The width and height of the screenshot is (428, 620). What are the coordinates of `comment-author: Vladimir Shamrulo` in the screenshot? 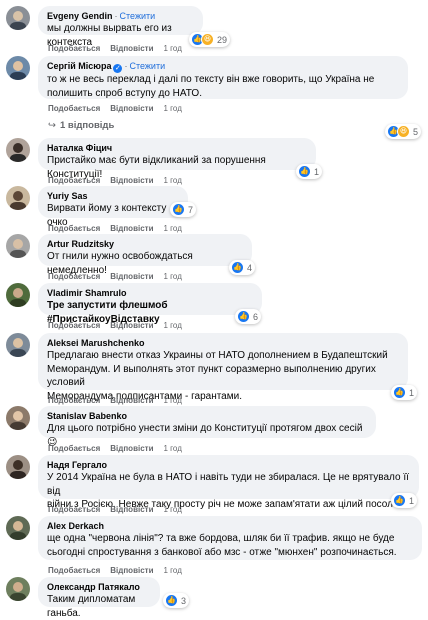 It's located at (87, 293).